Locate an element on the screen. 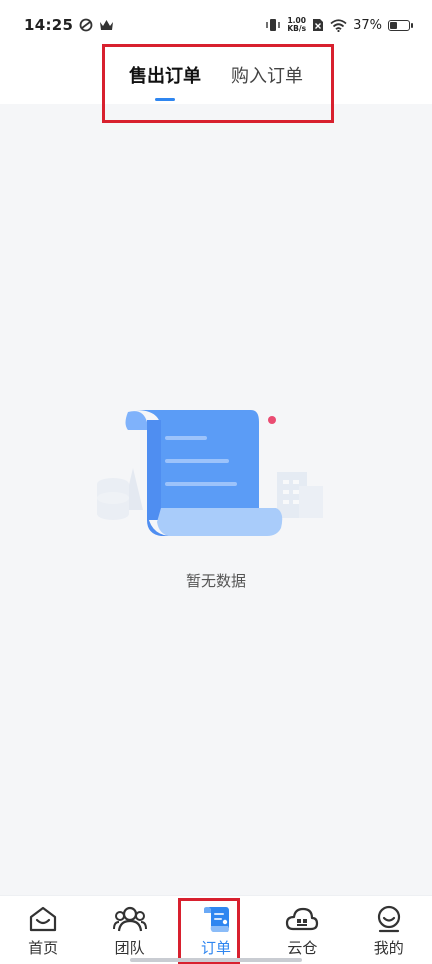 This screenshot has height=964, width=432. home-icon is located at coordinates (43, 919).